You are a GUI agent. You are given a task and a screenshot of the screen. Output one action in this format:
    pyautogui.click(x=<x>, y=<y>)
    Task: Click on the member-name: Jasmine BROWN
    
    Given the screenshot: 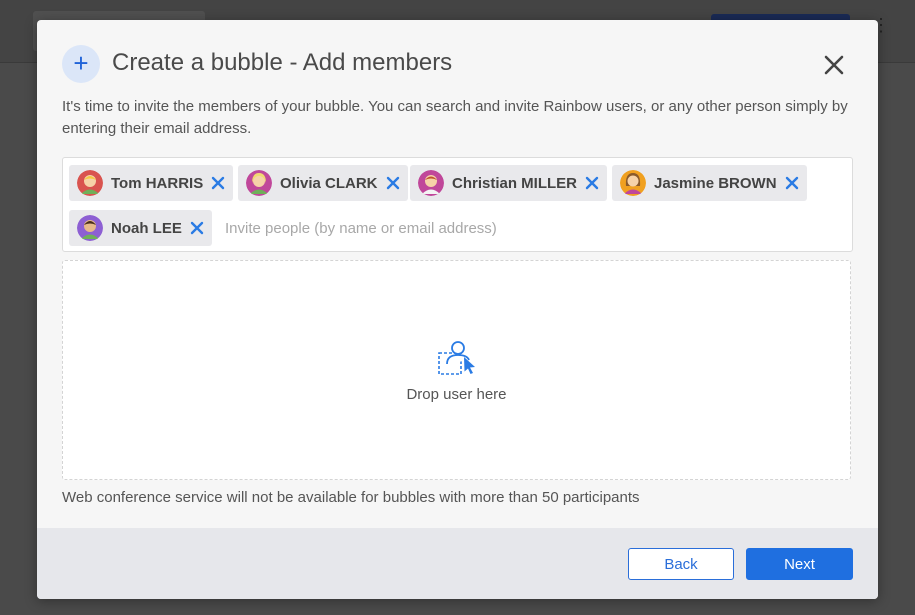 What is the action you would take?
    pyautogui.click(x=715, y=183)
    